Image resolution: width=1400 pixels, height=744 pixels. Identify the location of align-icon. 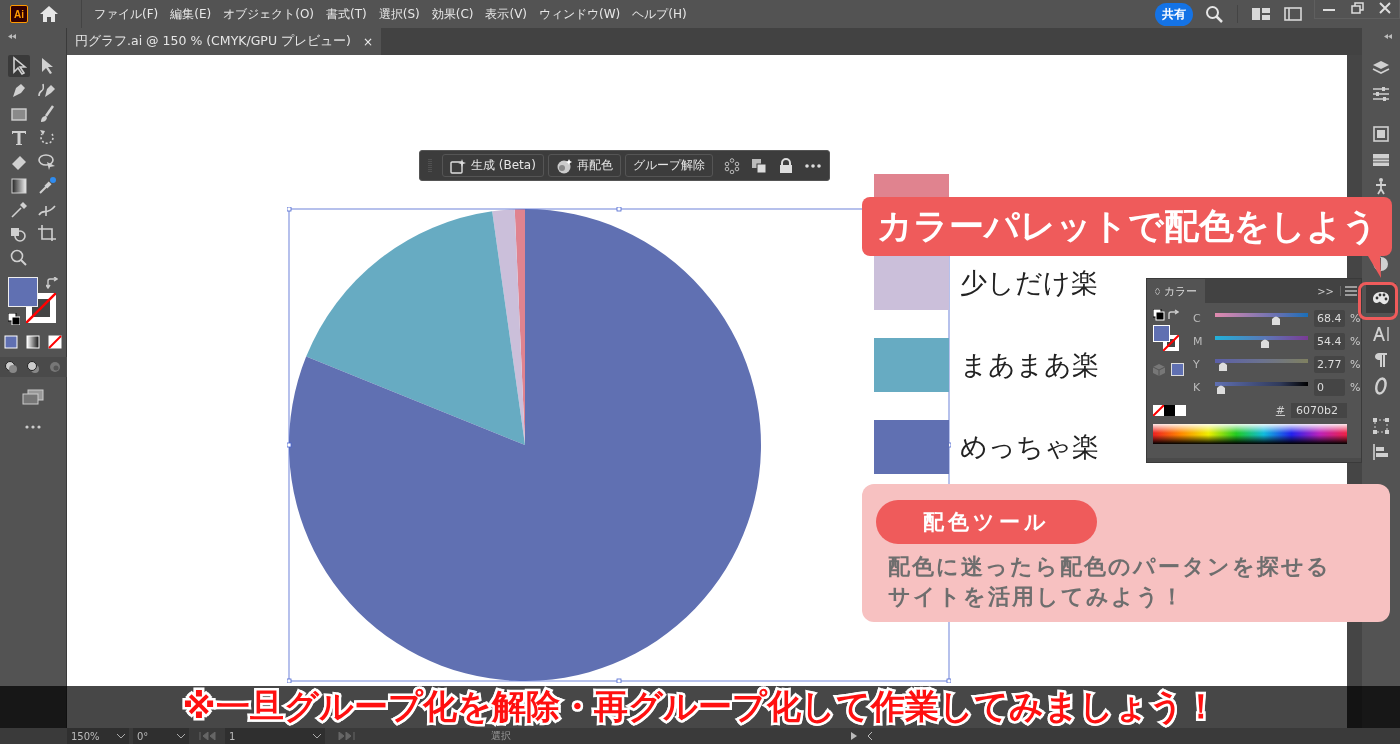
(1381, 452).